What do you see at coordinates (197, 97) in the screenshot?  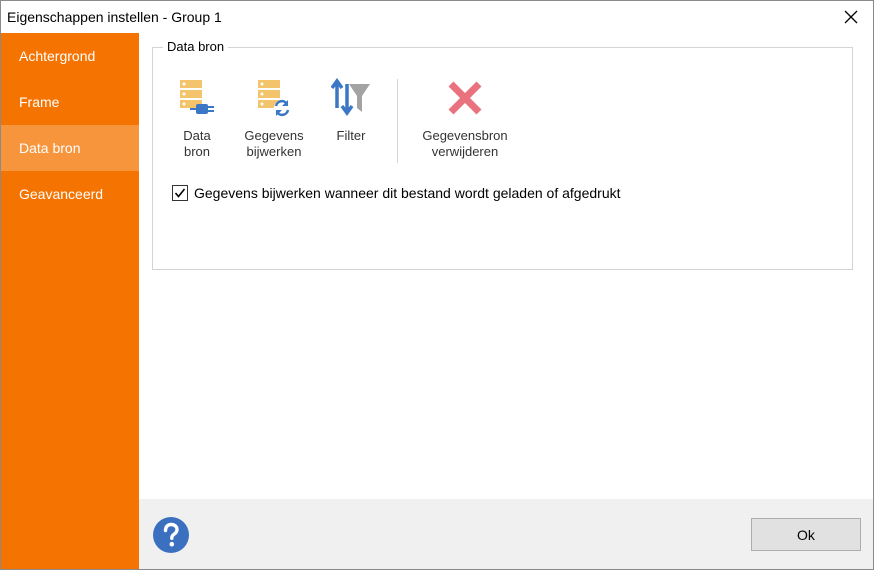 I see `data-source-plug-icon` at bounding box center [197, 97].